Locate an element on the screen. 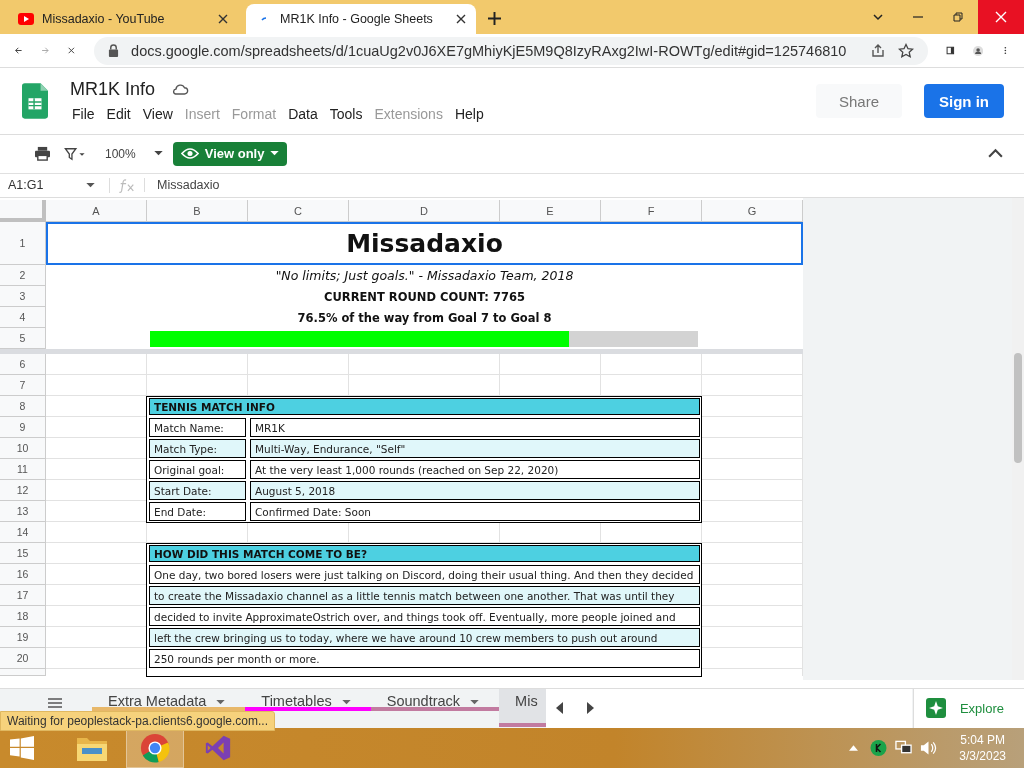 This screenshot has width=1024, height=768. row-header: 1 is located at coordinates (23, 244).